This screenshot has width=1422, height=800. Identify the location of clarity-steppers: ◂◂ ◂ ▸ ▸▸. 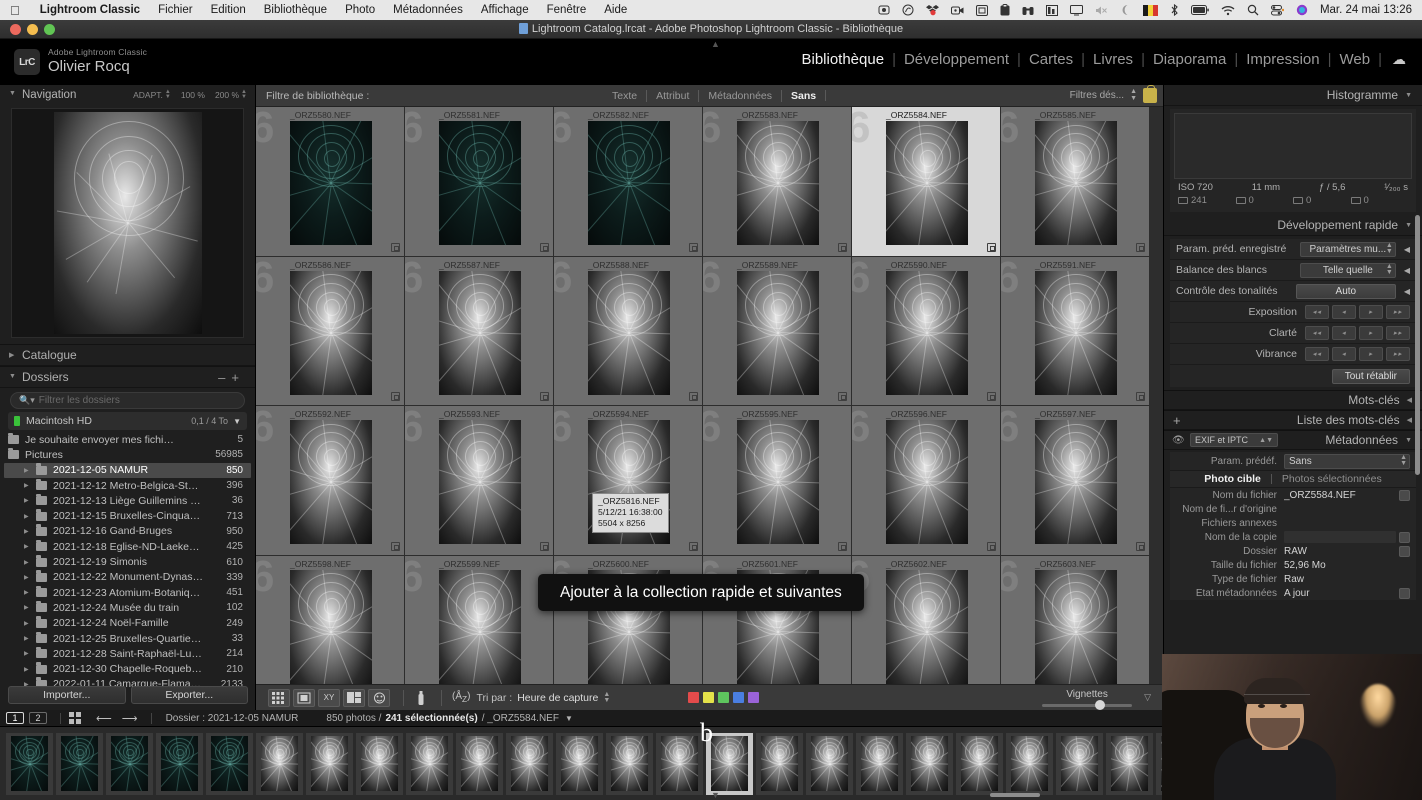
(1357, 333).